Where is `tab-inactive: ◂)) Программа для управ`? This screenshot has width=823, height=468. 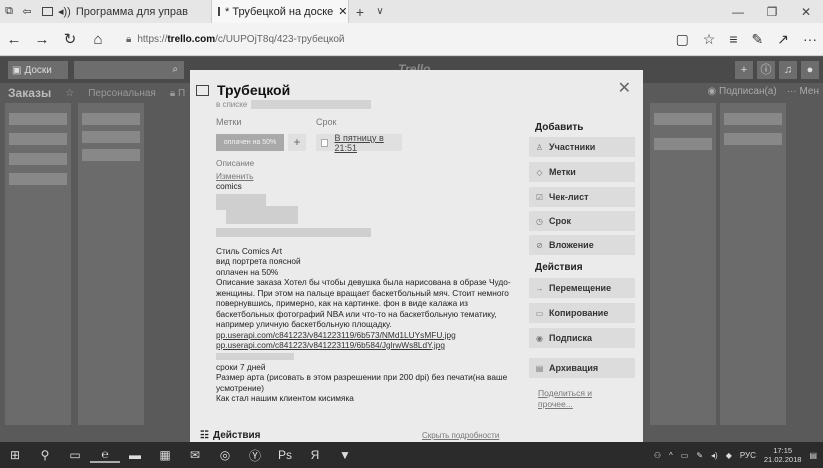
tab-inactive: ◂)) Программа для управ is located at coordinates (123, 11).